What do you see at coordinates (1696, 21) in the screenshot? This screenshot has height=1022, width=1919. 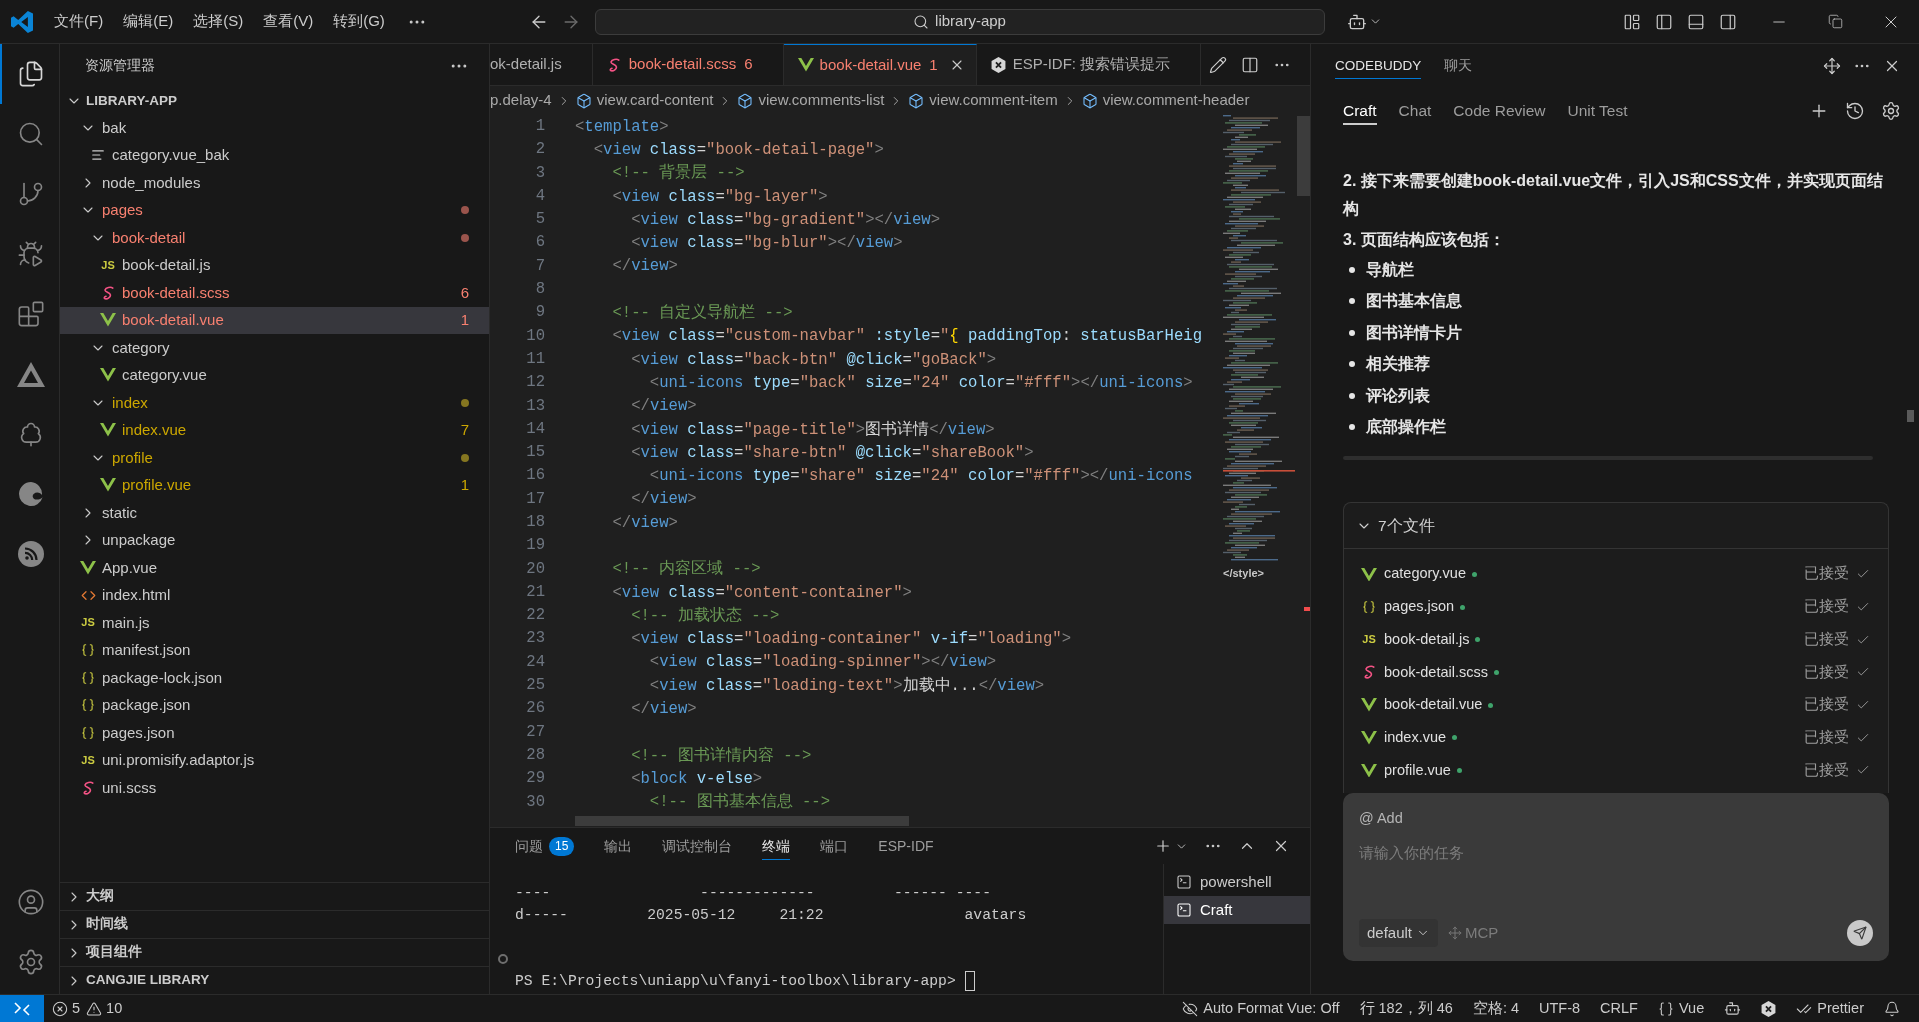 I see `panel-bottom-icon` at bounding box center [1696, 21].